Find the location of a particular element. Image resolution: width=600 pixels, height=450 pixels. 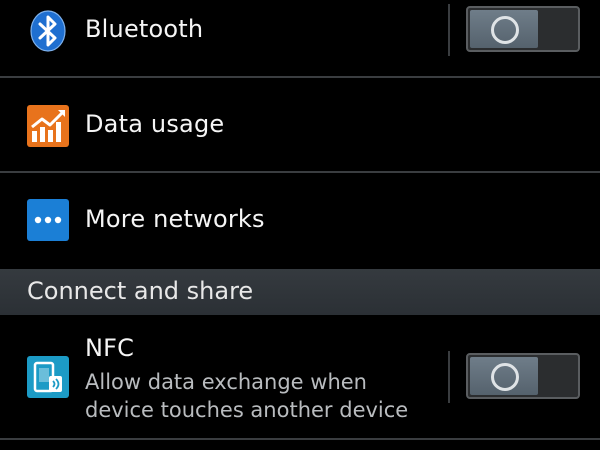

nfc-toggle is located at coordinates (523, 376).